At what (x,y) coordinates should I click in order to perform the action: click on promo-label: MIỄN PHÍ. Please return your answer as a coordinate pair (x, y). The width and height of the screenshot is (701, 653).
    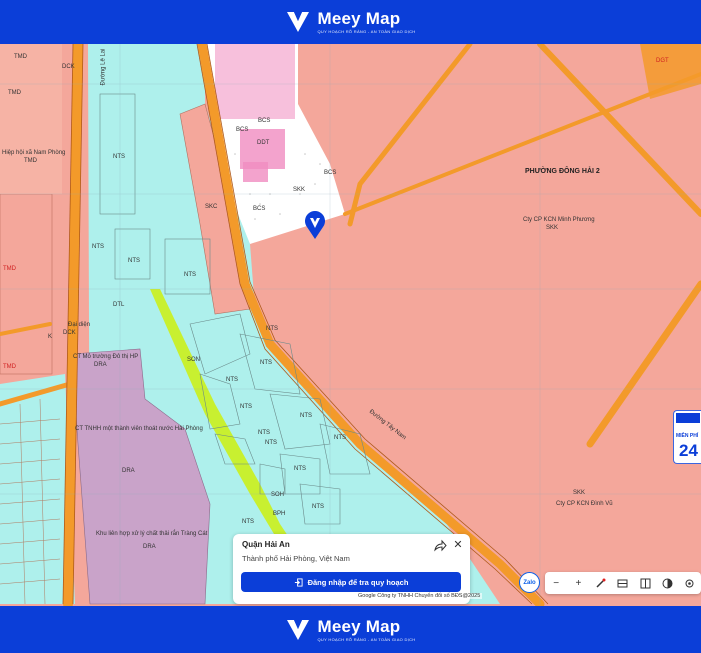
    Looking at the image, I should click on (687, 436).